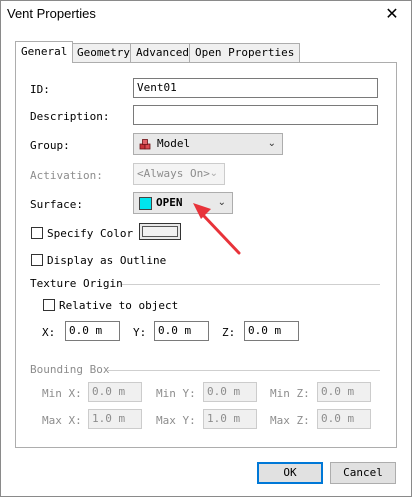  Describe the element at coordinates (62, 393) in the screenshot. I see `min-x-label: Min X:` at that location.